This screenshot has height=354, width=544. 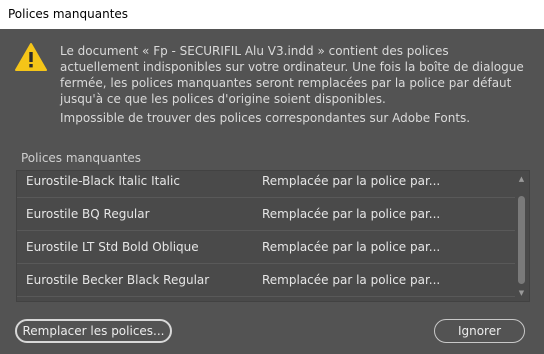 I want to click on dialog-title: Polices manquantes, so click(x=272, y=14).